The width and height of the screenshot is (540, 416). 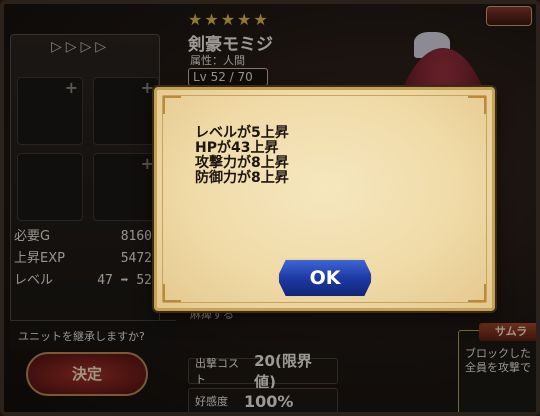 What do you see at coordinates (237, 148) in the screenshot?
I see `message-line-hp: HPが43上昇` at bounding box center [237, 148].